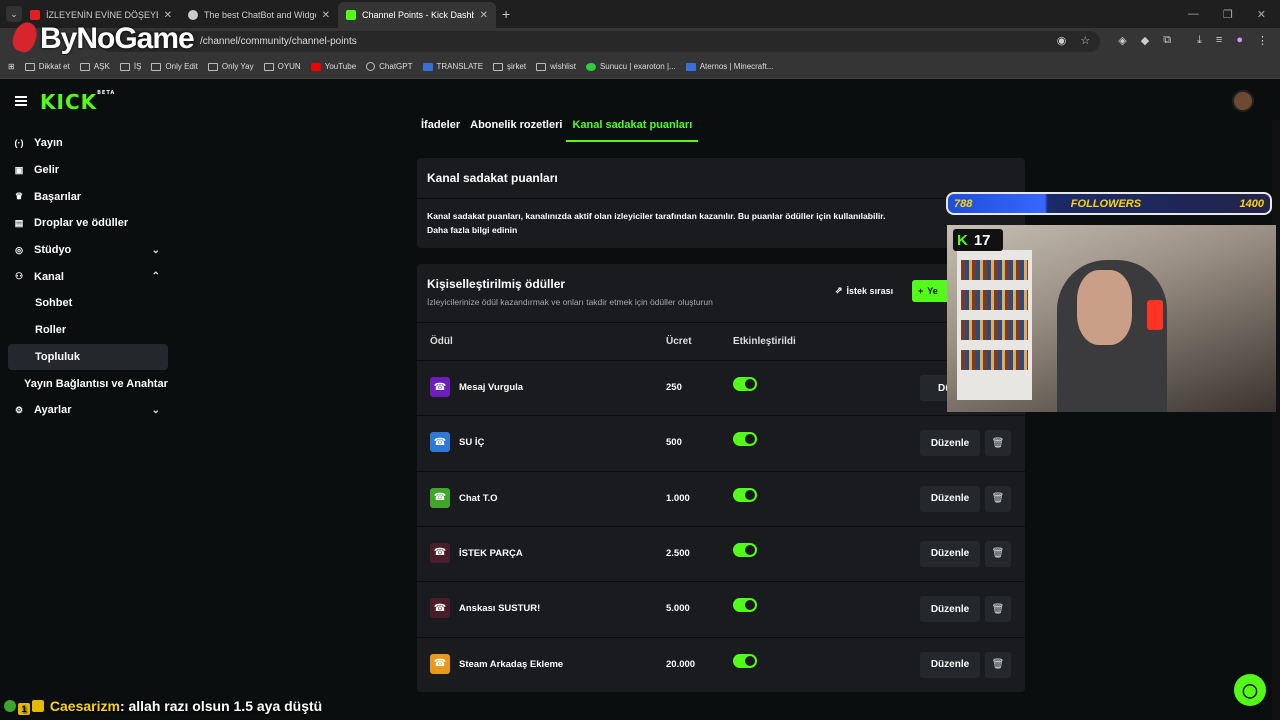 The width and height of the screenshot is (1280, 720). Describe the element at coordinates (506, 14) in the screenshot. I see `new-tab-plus-icon: +` at that location.